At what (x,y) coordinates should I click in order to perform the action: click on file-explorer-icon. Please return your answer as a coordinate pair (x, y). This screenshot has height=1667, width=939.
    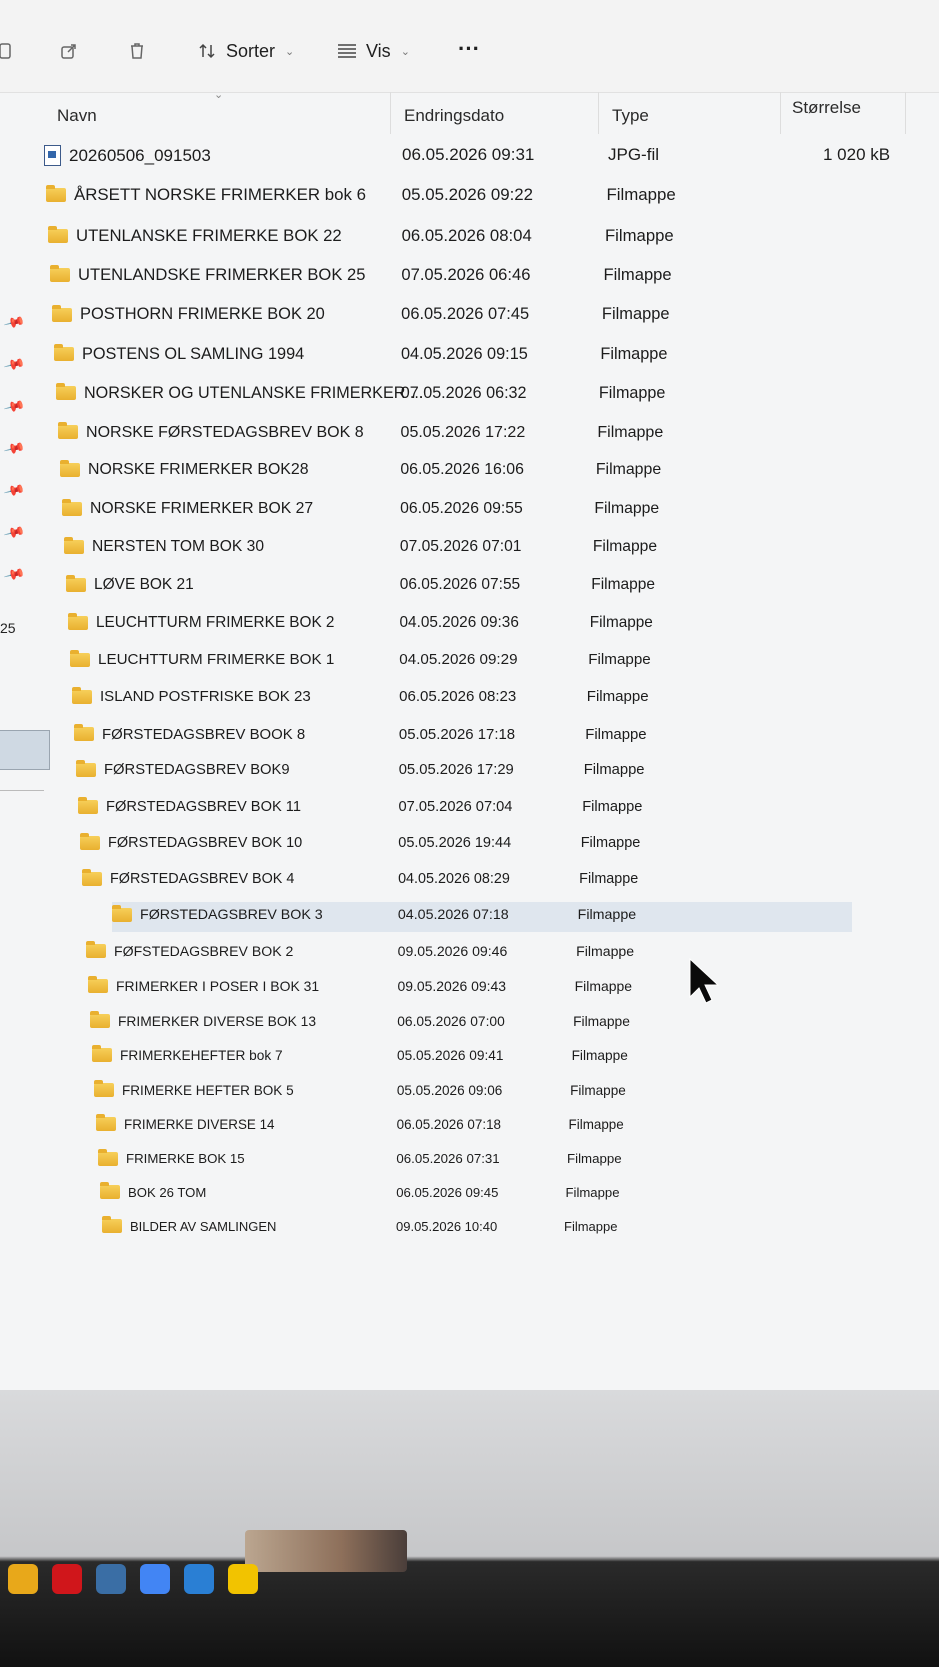
    Looking at the image, I should click on (23, 1579).